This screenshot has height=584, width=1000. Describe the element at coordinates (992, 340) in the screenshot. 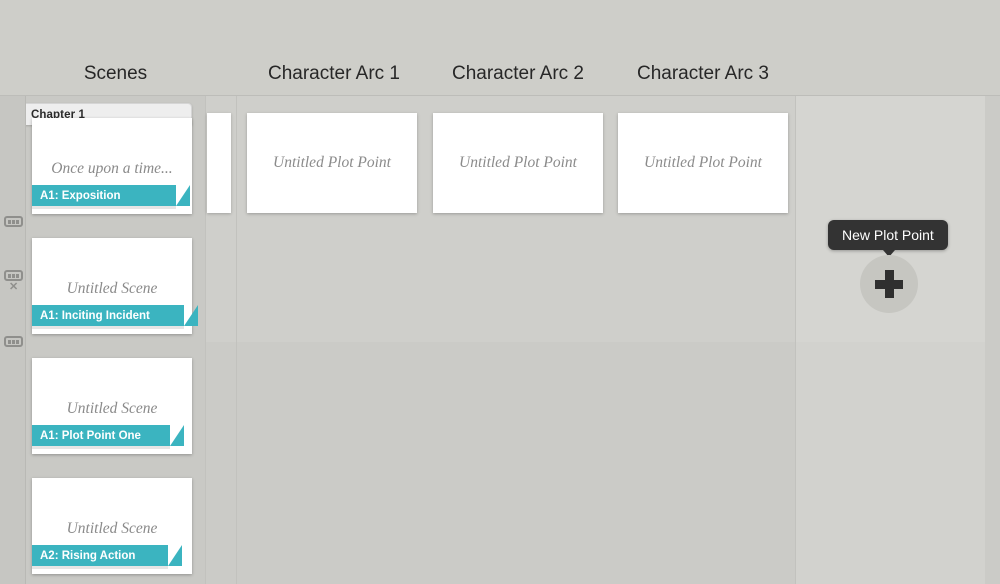

I see `right-edge-strip` at that location.